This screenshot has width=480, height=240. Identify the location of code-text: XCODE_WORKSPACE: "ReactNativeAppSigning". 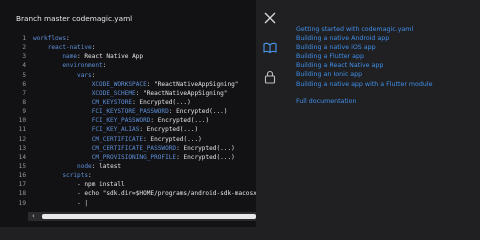
(165, 84).